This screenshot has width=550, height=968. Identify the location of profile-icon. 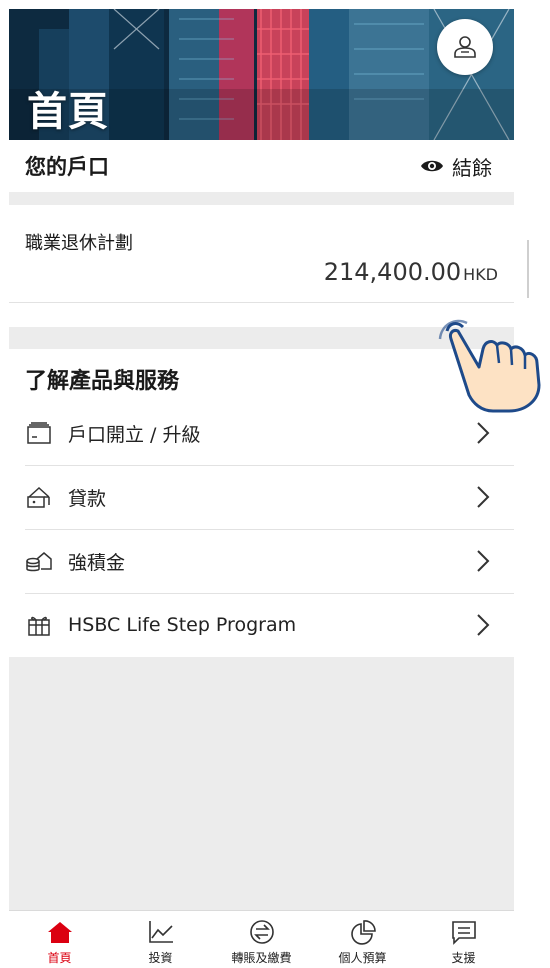
(465, 47).